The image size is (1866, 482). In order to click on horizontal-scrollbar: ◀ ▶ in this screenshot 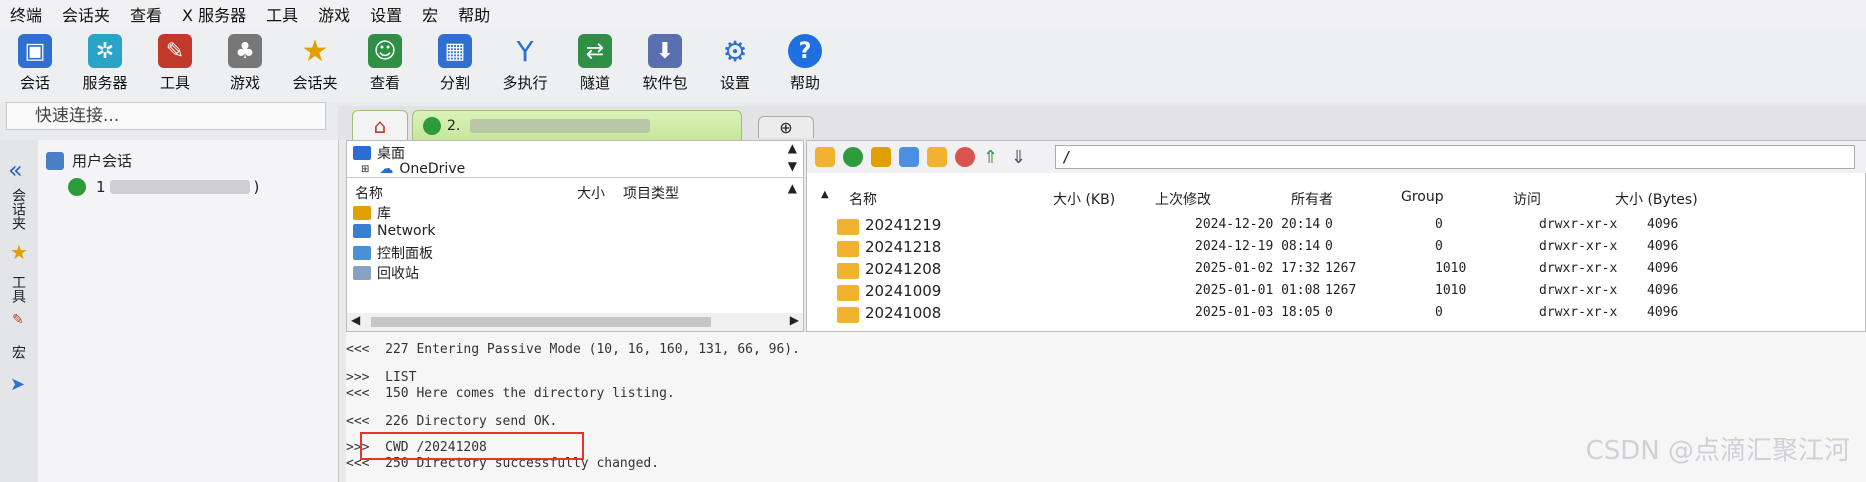, I will do `click(575, 322)`.